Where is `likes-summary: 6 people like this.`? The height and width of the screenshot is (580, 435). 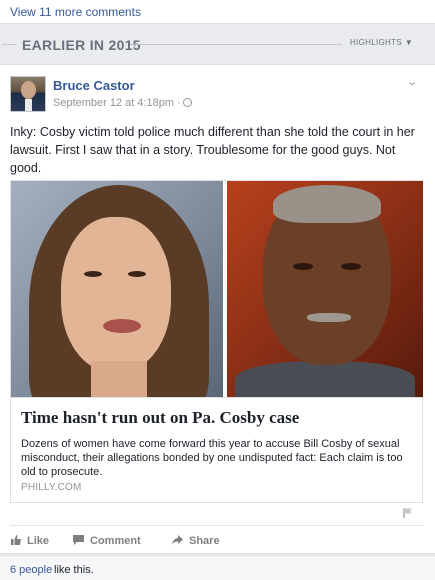
likes-summary: 6 people like this. is located at coordinates (217, 567).